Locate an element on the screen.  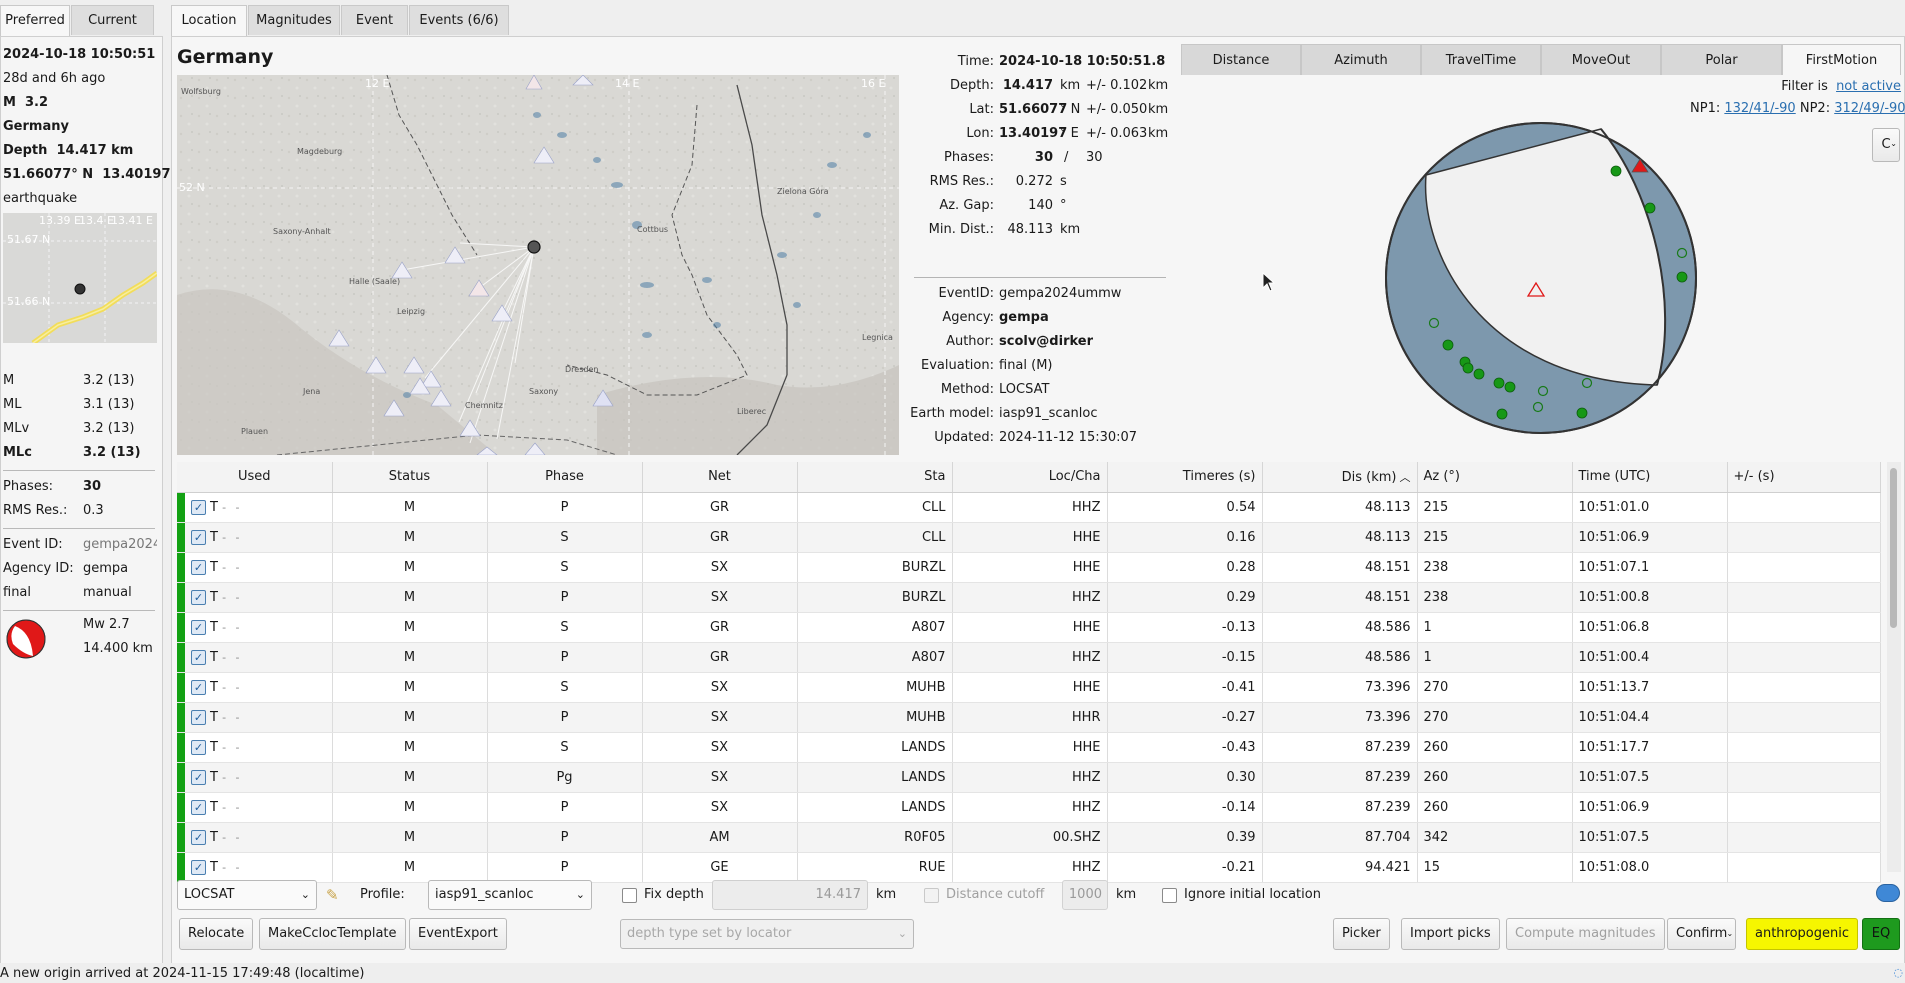
table-row: ✓ T - - M S GR A807 HHE -0.13 48.586 1 10:51:06.8 is located at coordinates (1029, 627).